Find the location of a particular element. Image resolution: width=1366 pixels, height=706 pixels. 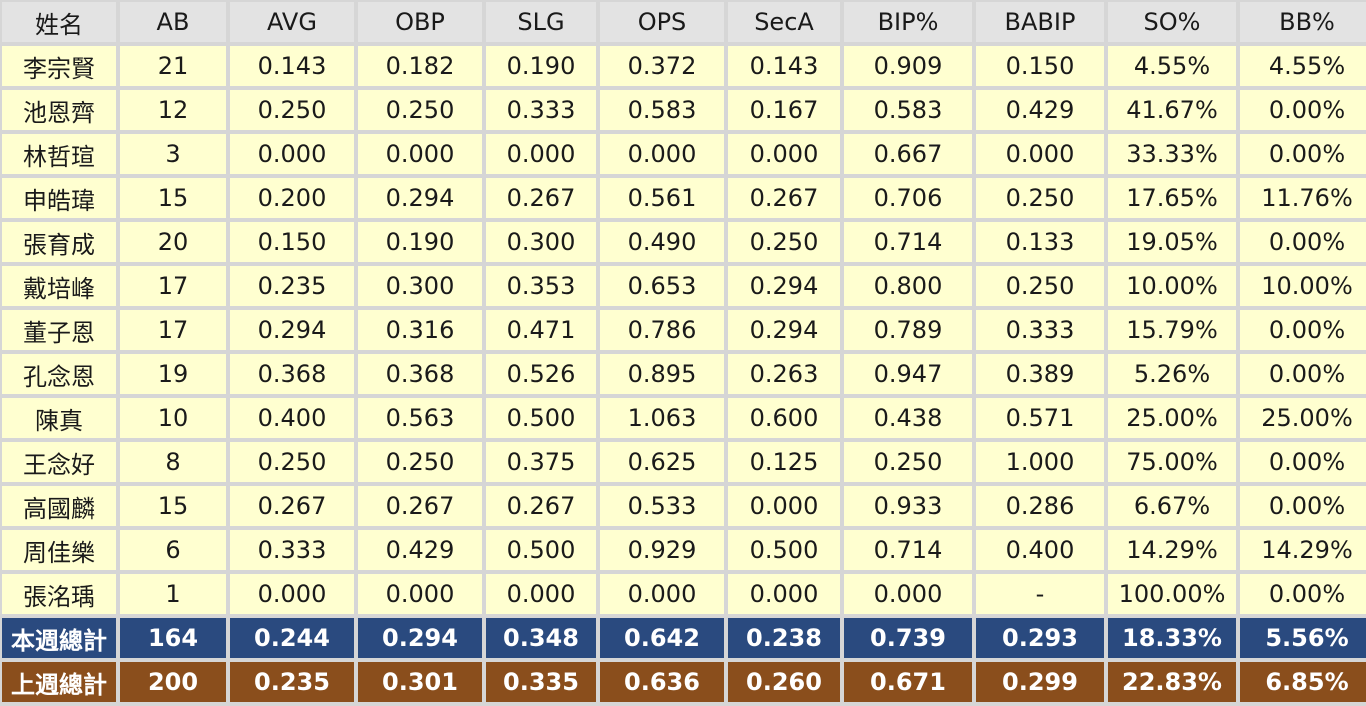

stat-cell: 0.372 is located at coordinates (662, 66).